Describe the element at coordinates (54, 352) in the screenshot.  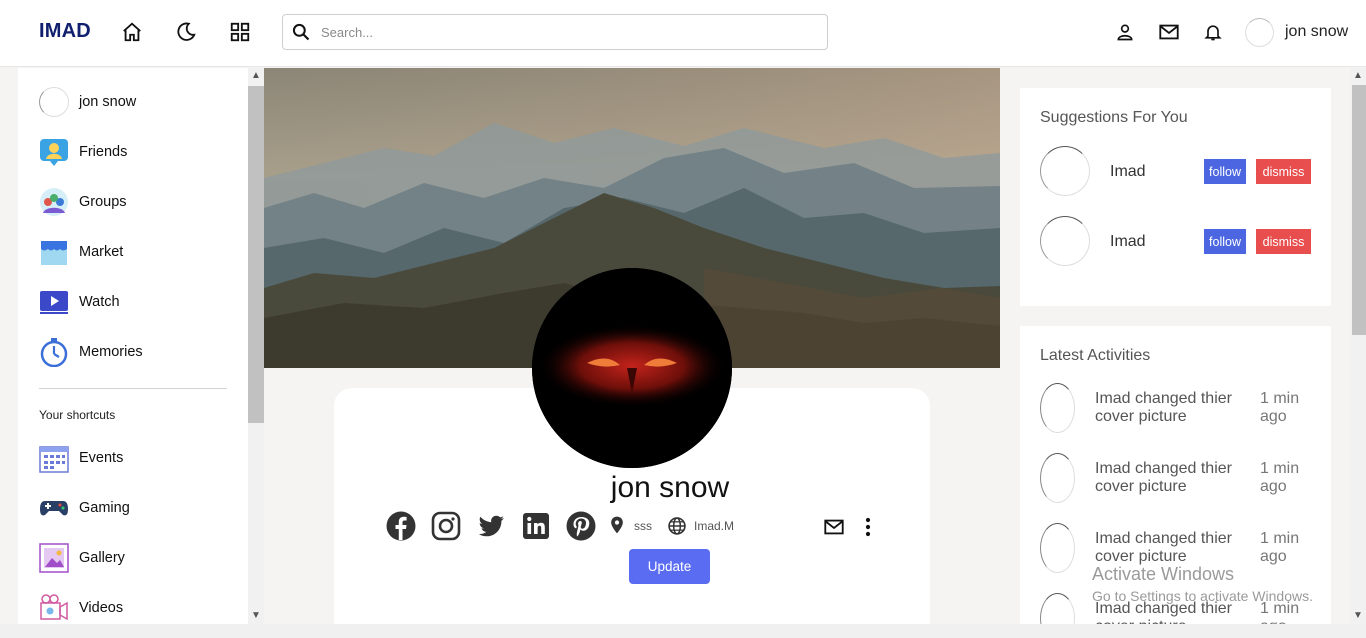
I see `memories-icon` at that location.